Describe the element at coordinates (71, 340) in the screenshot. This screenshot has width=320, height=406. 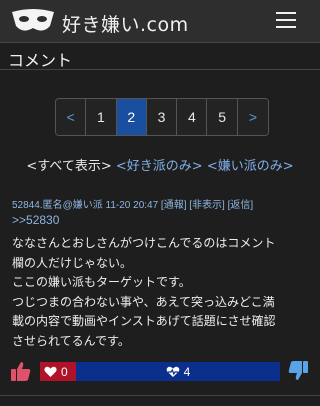
I see `comment-line: させられてるんです。` at that location.